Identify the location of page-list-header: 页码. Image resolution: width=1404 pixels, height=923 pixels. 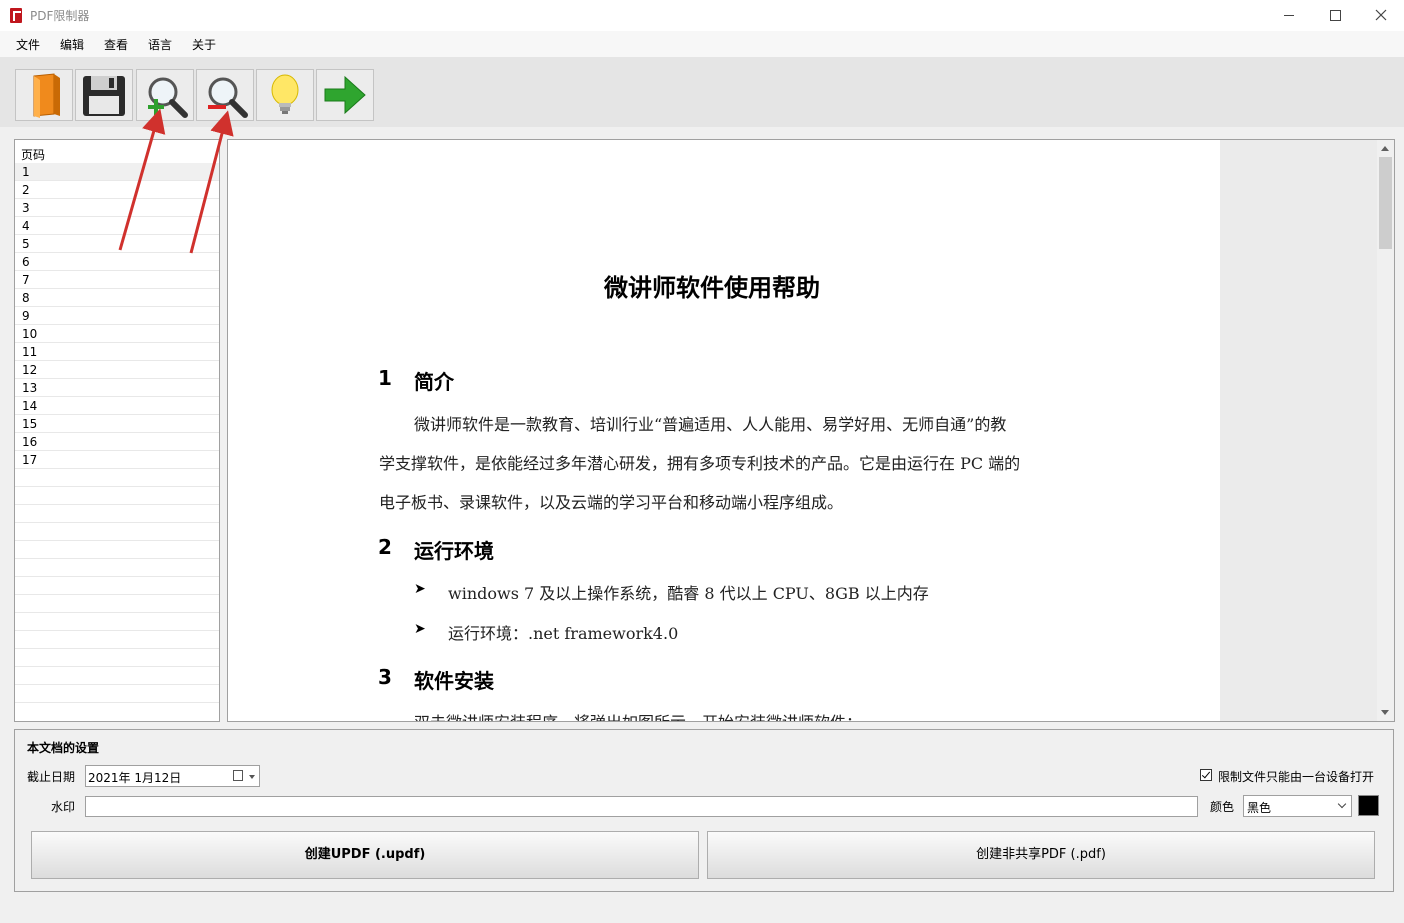
(33, 155).